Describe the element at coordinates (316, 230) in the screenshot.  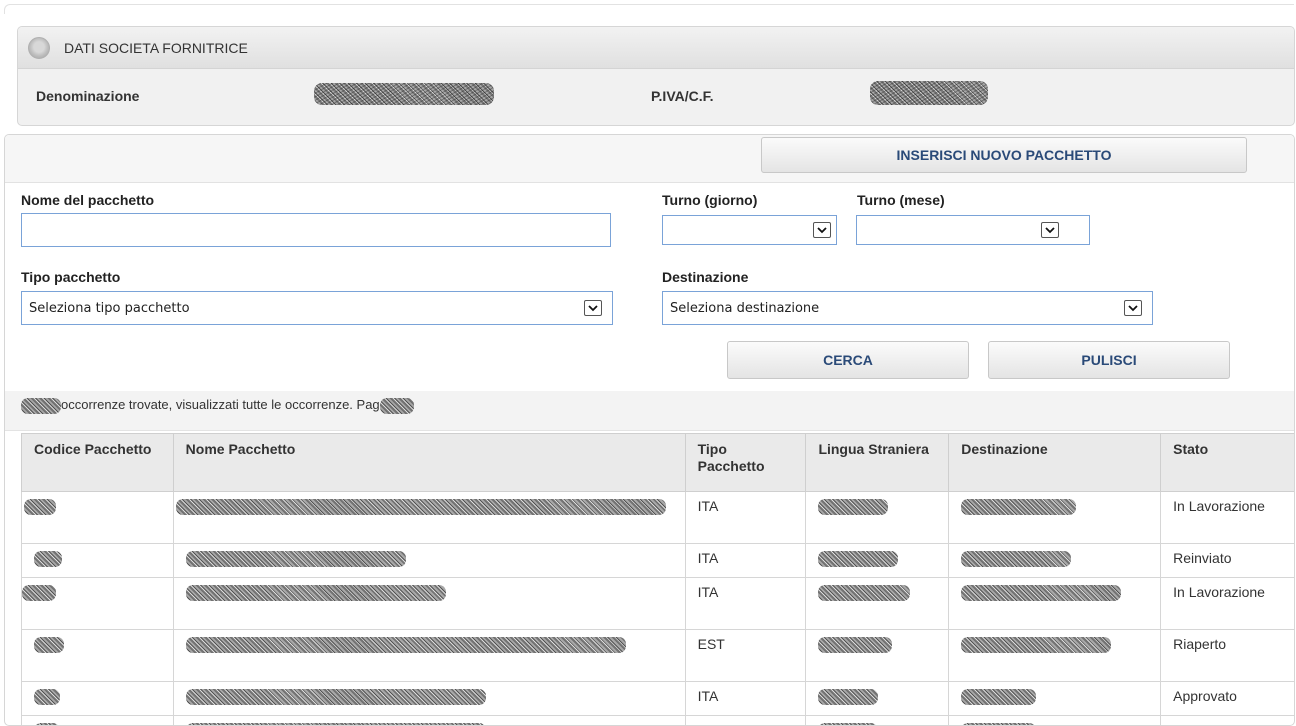
I see `nome-pacchetto-input` at that location.